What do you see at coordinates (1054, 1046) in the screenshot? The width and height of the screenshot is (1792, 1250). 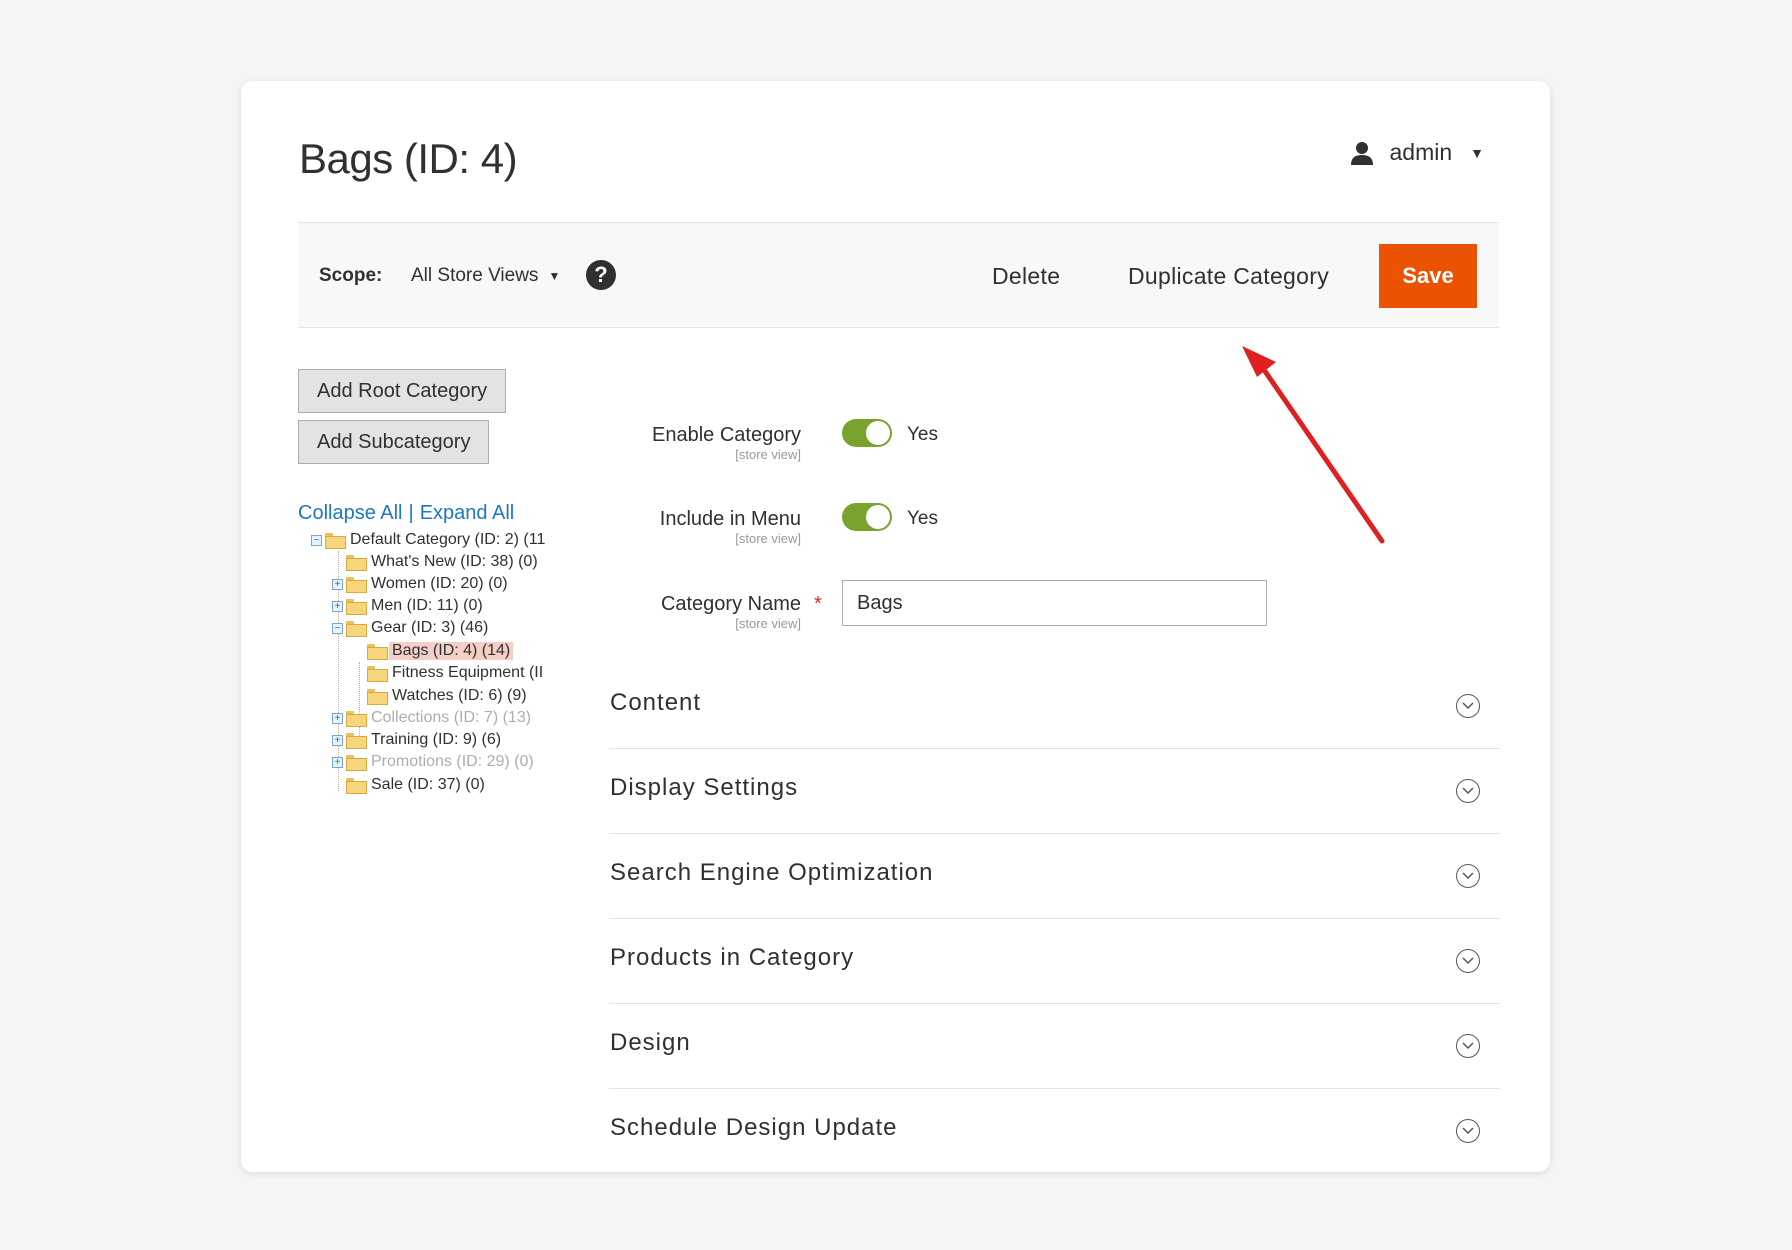 I see `section-design: Design` at bounding box center [1054, 1046].